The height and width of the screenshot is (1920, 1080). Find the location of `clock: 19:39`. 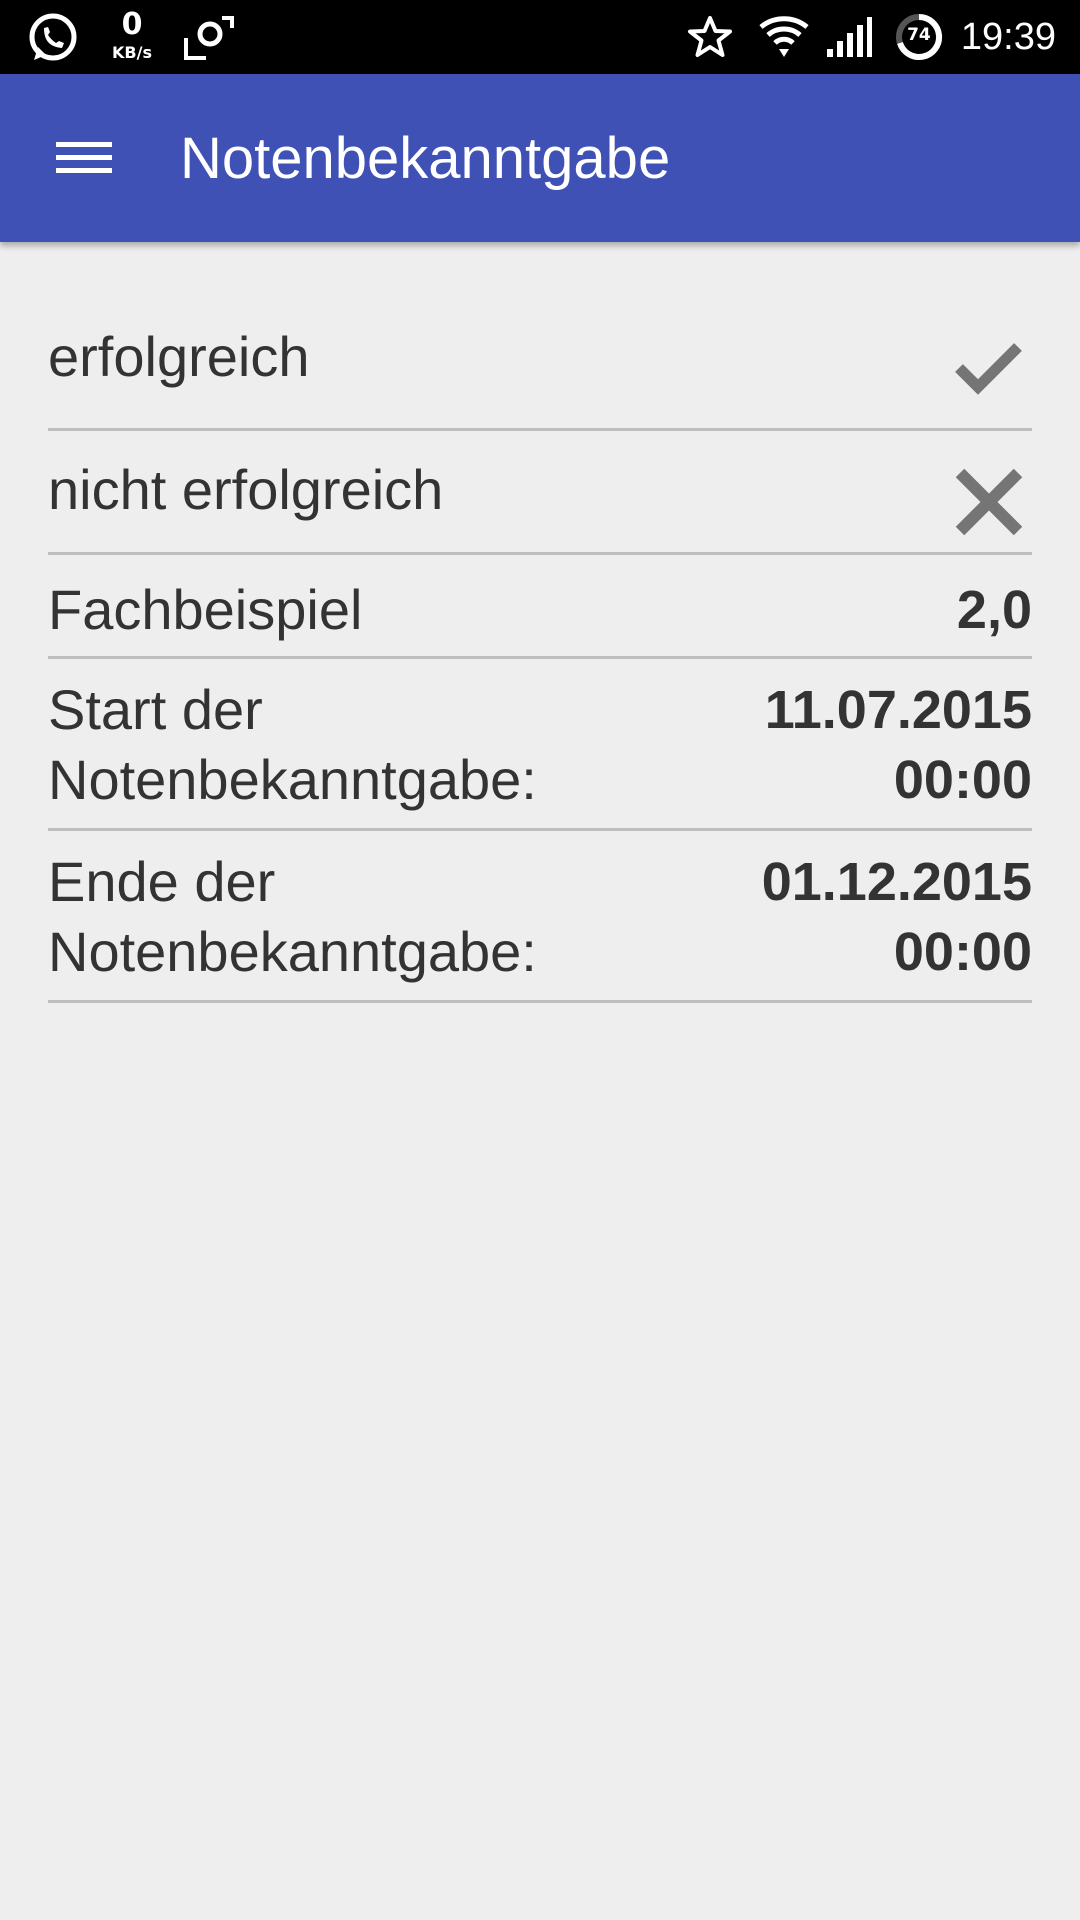

clock: 19:39 is located at coordinates (1008, 36).